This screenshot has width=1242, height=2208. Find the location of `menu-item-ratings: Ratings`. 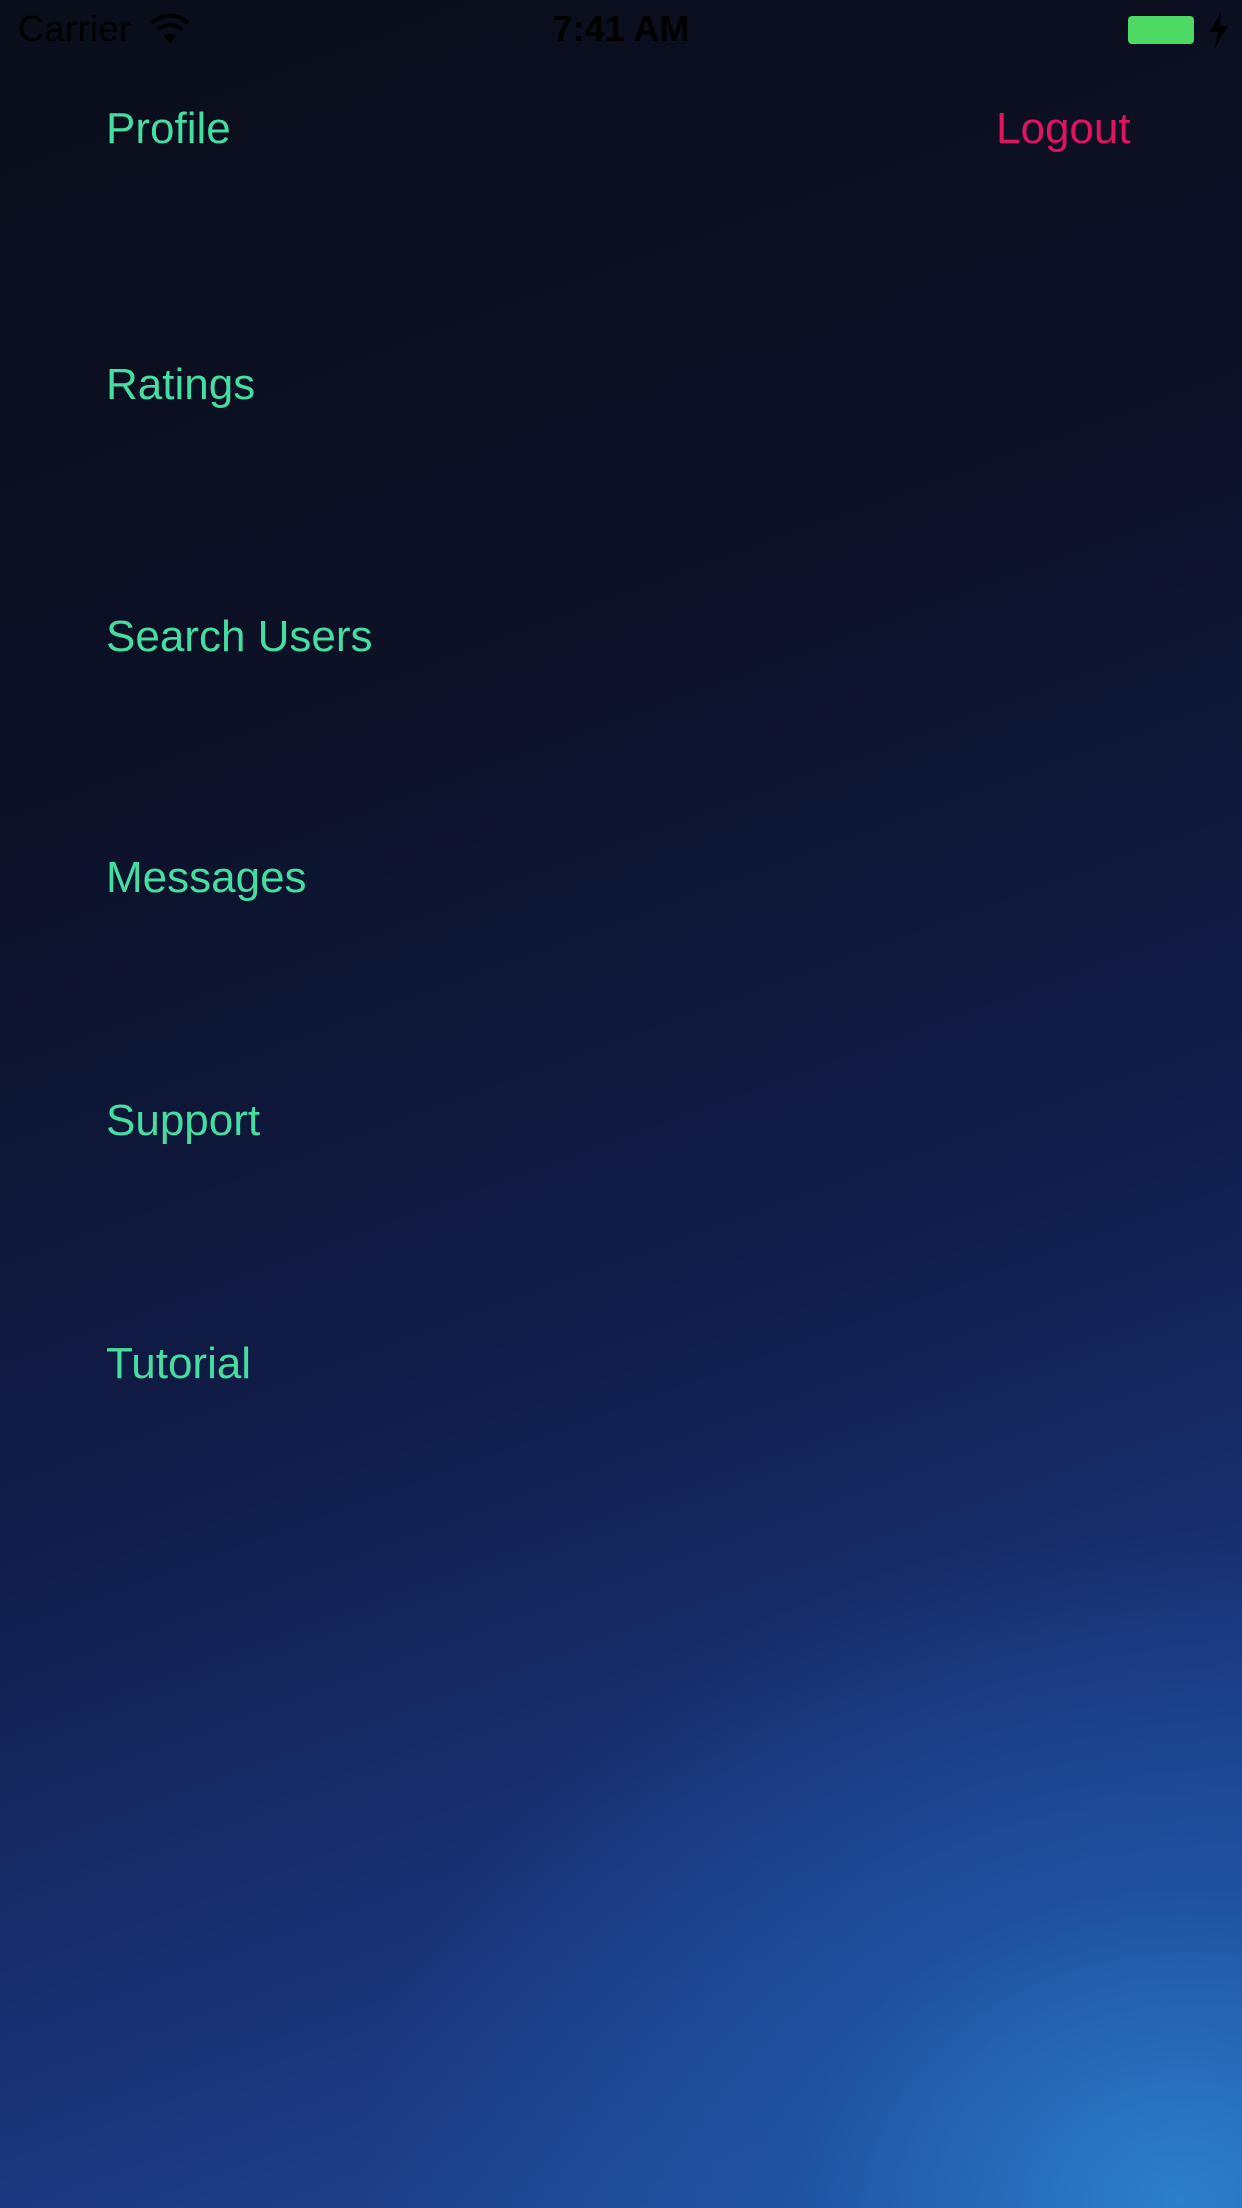

menu-item-ratings: Ratings is located at coordinates (180, 385).